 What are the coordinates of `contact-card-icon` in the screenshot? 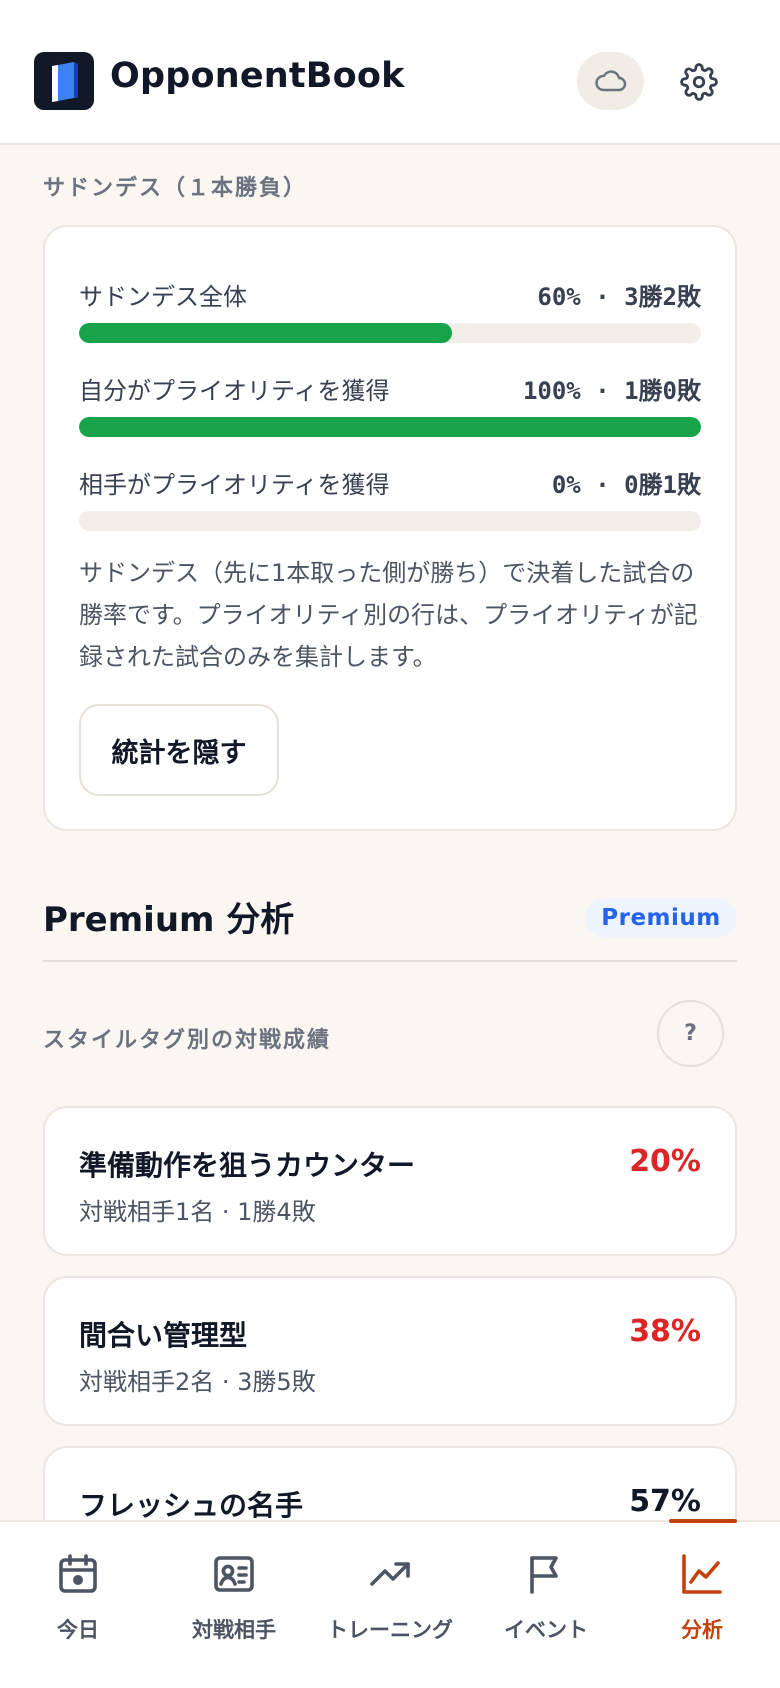 It's located at (234, 1574).